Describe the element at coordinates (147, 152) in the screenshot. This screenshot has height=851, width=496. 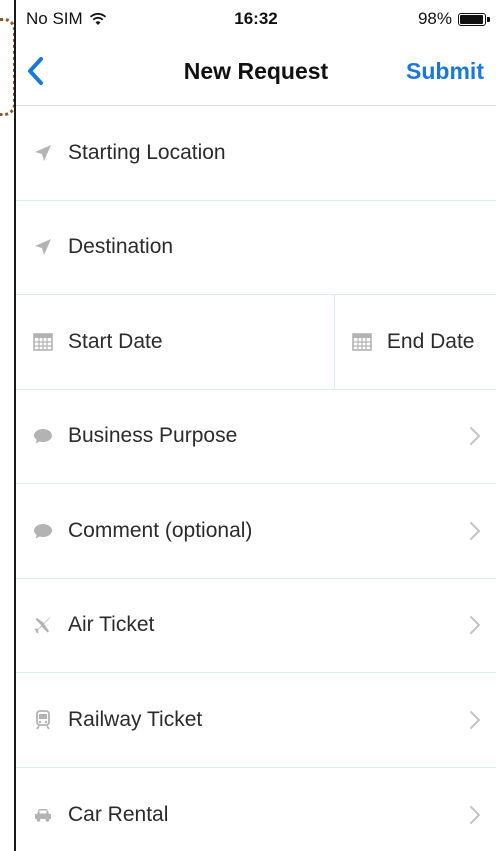
I see `starting-location-label: Starting Location` at that location.